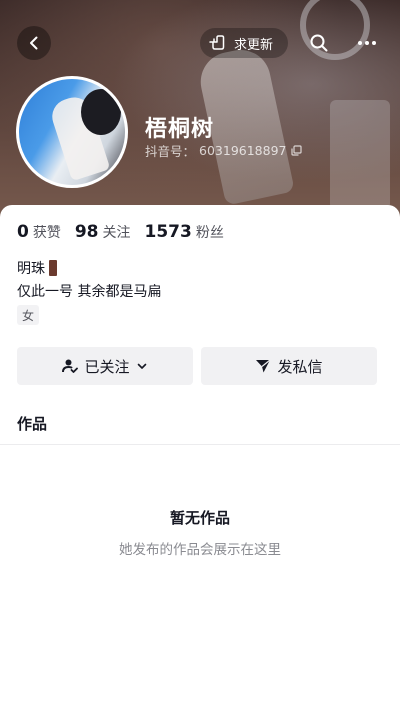  What do you see at coordinates (360, 155) in the screenshot?
I see `cover-photo-glass` at bounding box center [360, 155].